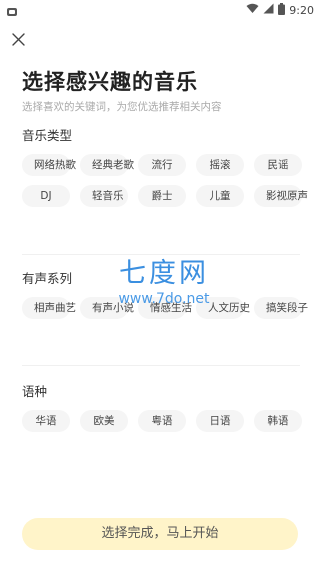 This screenshot has width=320, height=569. Describe the element at coordinates (281, 308) in the screenshot. I see `tag-chip: 搞笑段子` at that location.